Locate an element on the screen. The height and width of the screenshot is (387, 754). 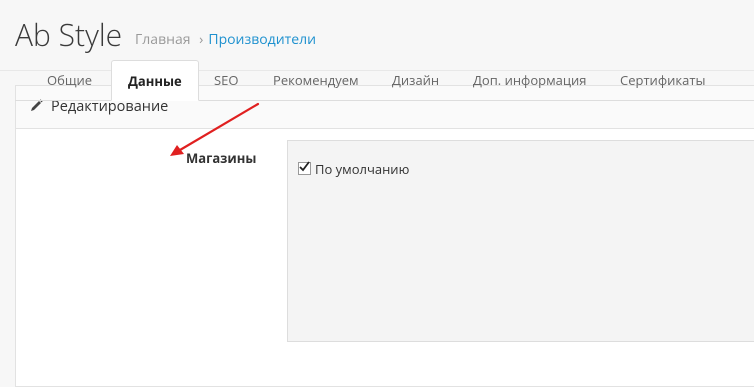
tab-recommended: Рекомендуем is located at coordinates (316, 80).